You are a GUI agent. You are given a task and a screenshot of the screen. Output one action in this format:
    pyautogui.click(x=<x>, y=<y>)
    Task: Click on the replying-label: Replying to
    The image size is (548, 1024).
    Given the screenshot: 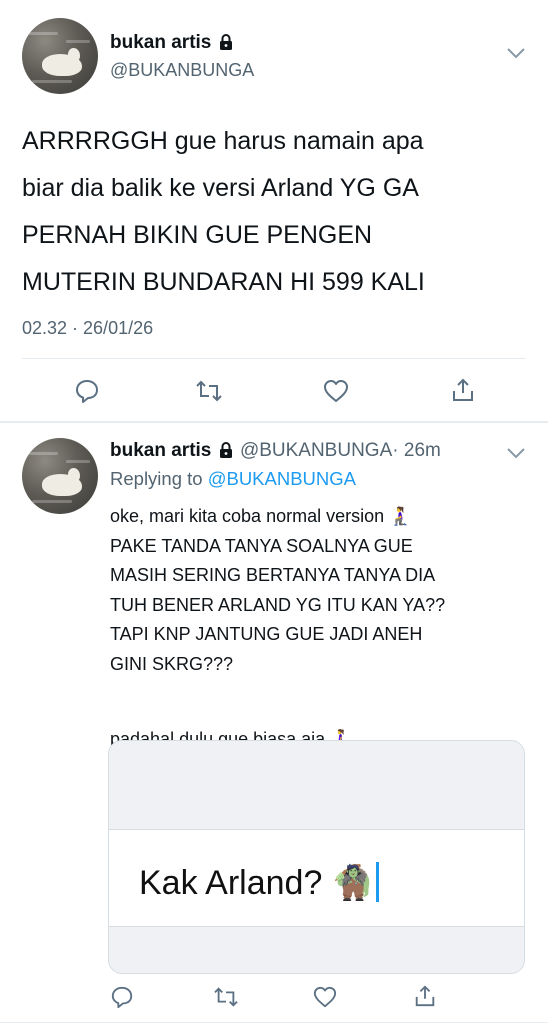 What is the action you would take?
    pyautogui.click(x=156, y=478)
    